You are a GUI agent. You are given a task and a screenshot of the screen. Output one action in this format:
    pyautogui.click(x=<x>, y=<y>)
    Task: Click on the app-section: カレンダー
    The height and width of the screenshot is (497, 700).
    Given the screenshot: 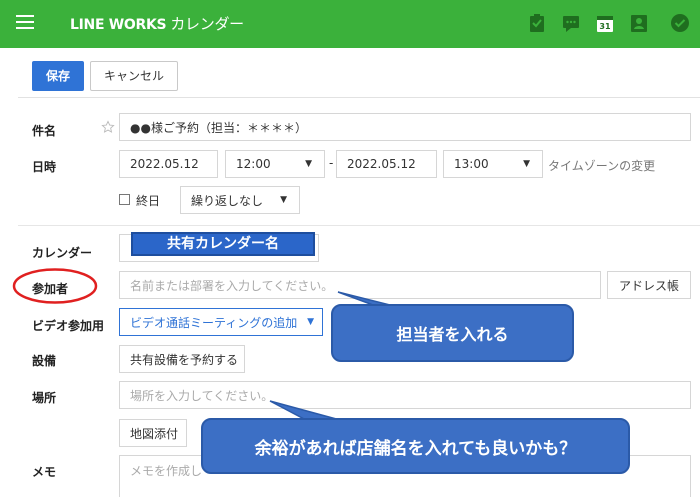 What is the action you would take?
    pyautogui.click(x=207, y=24)
    